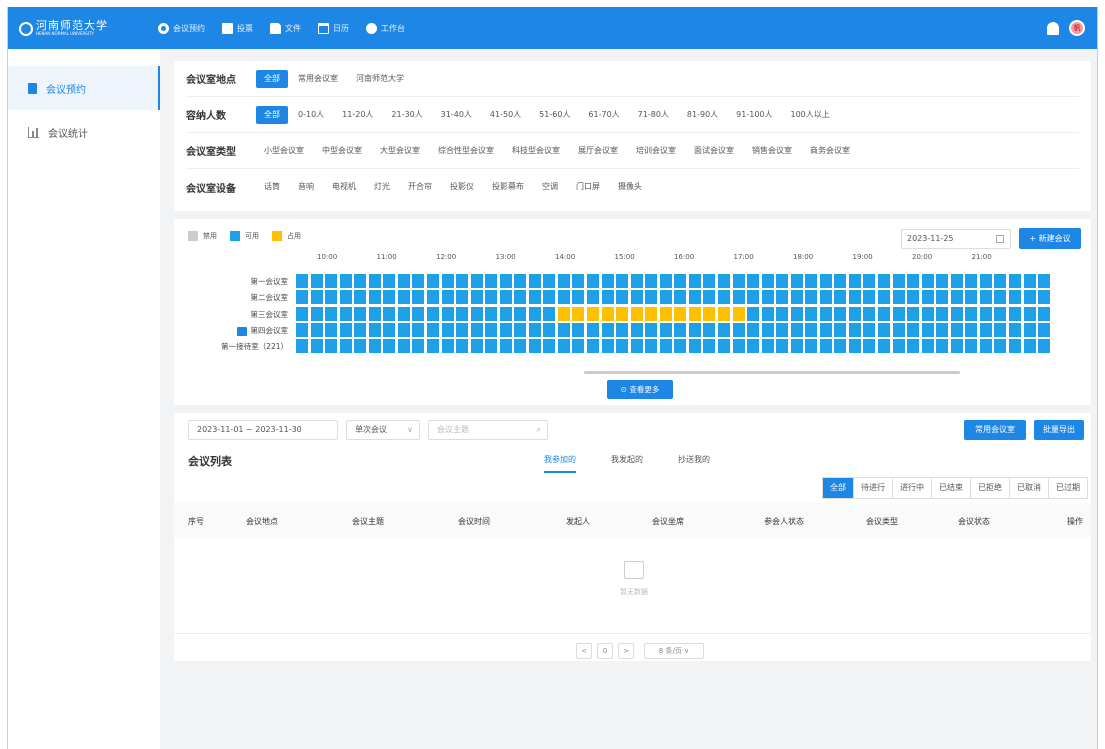 This screenshot has width=1105, height=749. I want to click on filter-option: 大型会议室, so click(400, 151).